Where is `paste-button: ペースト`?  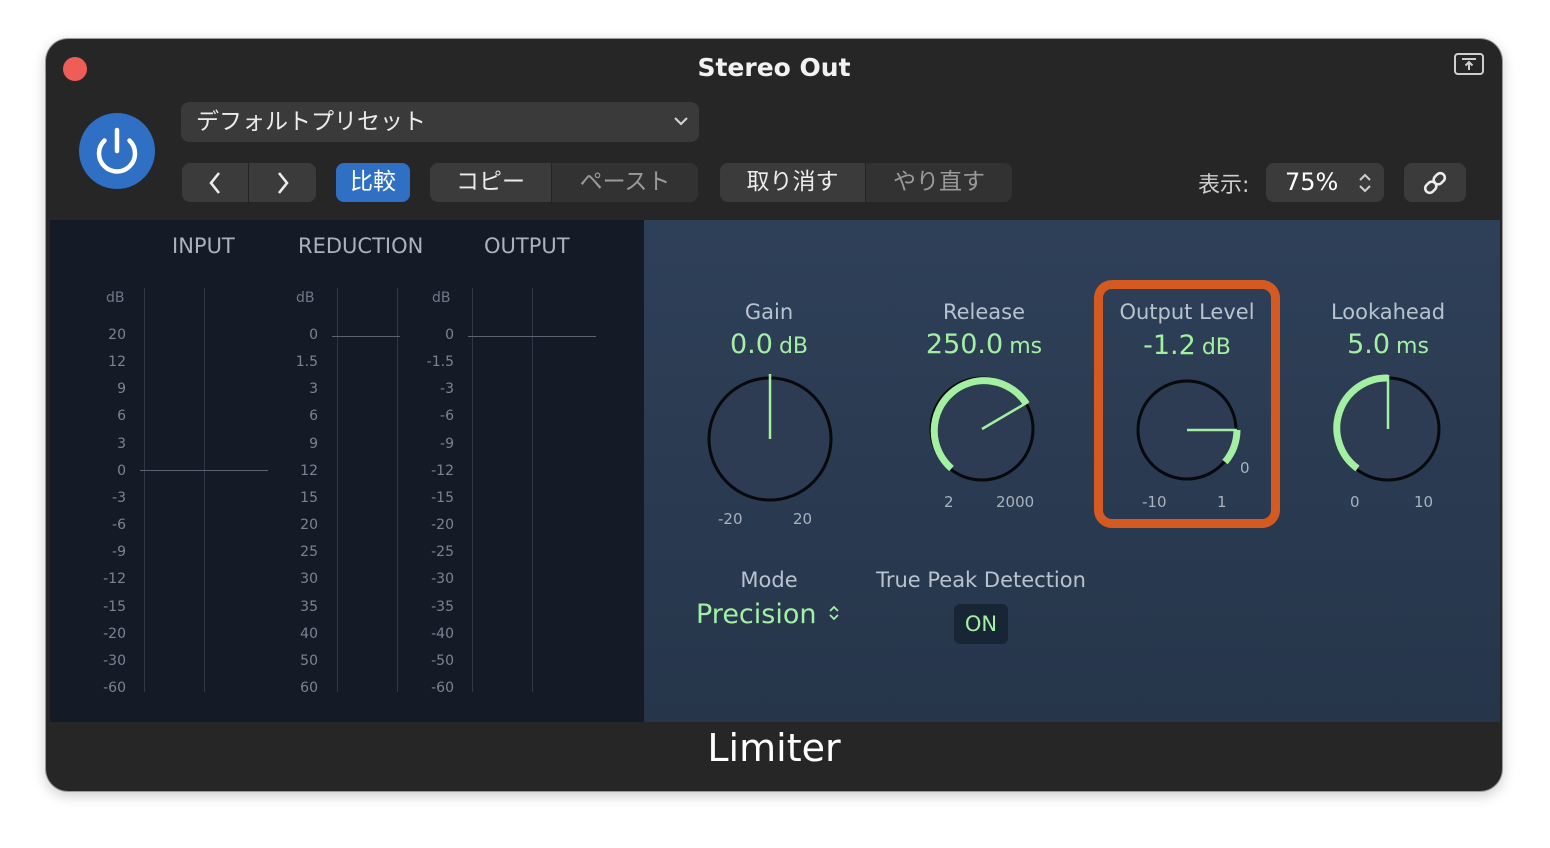 paste-button: ペースト is located at coordinates (625, 182).